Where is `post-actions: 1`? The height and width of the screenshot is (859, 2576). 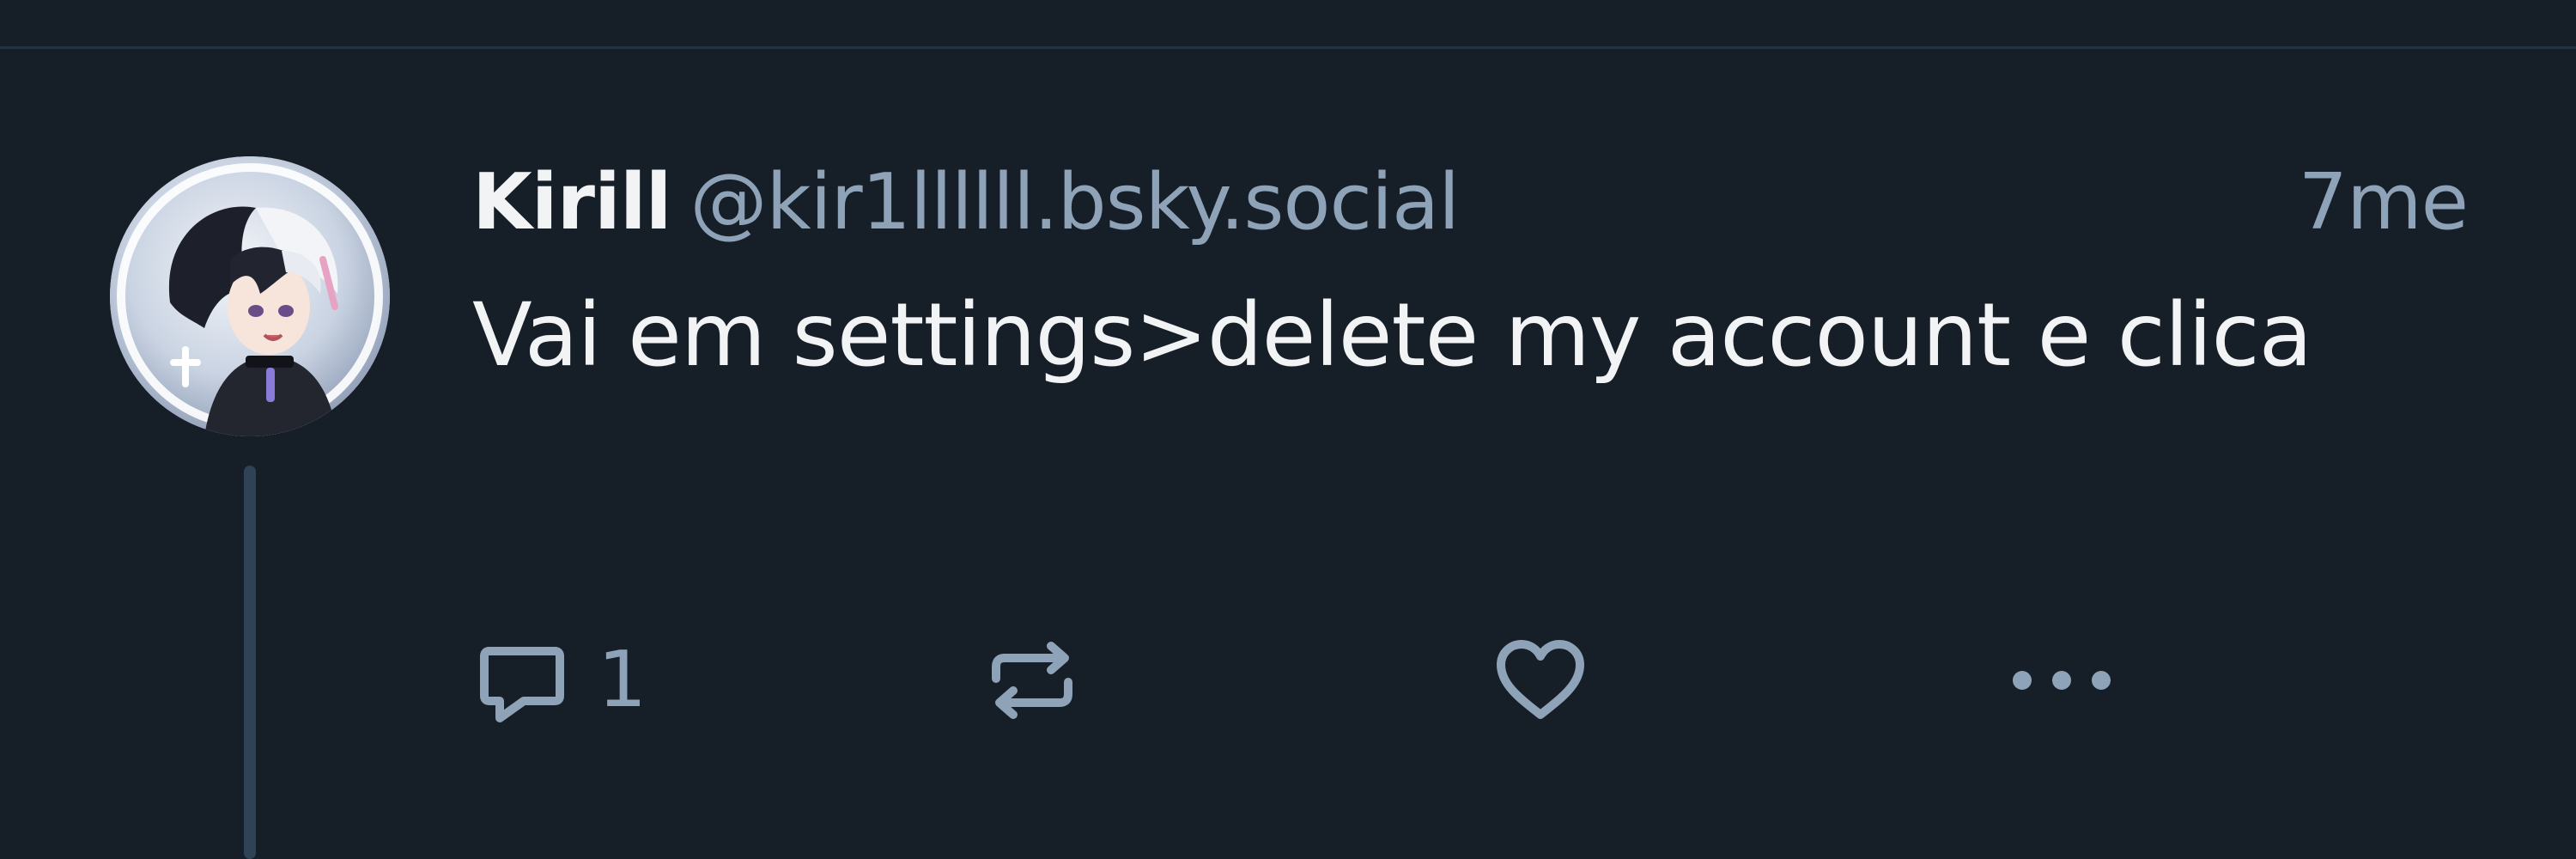
post-actions: 1 is located at coordinates (1330, 681).